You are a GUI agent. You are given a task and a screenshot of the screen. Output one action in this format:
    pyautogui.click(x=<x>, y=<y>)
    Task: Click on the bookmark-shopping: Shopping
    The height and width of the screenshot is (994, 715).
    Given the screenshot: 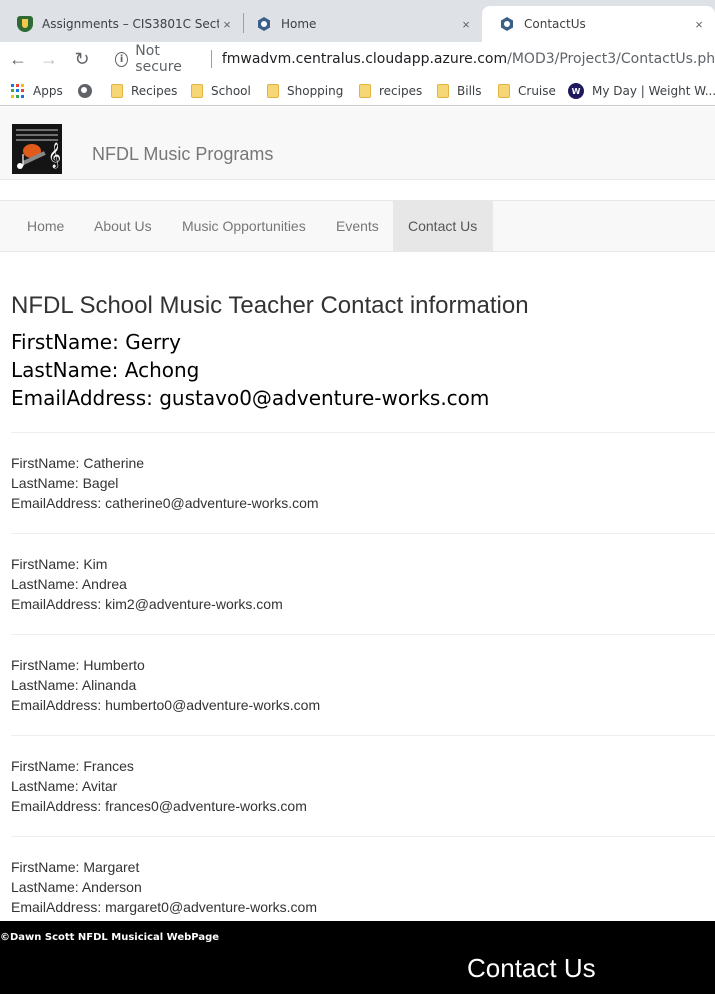 What is the action you would take?
    pyautogui.click(x=305, y=91)
    